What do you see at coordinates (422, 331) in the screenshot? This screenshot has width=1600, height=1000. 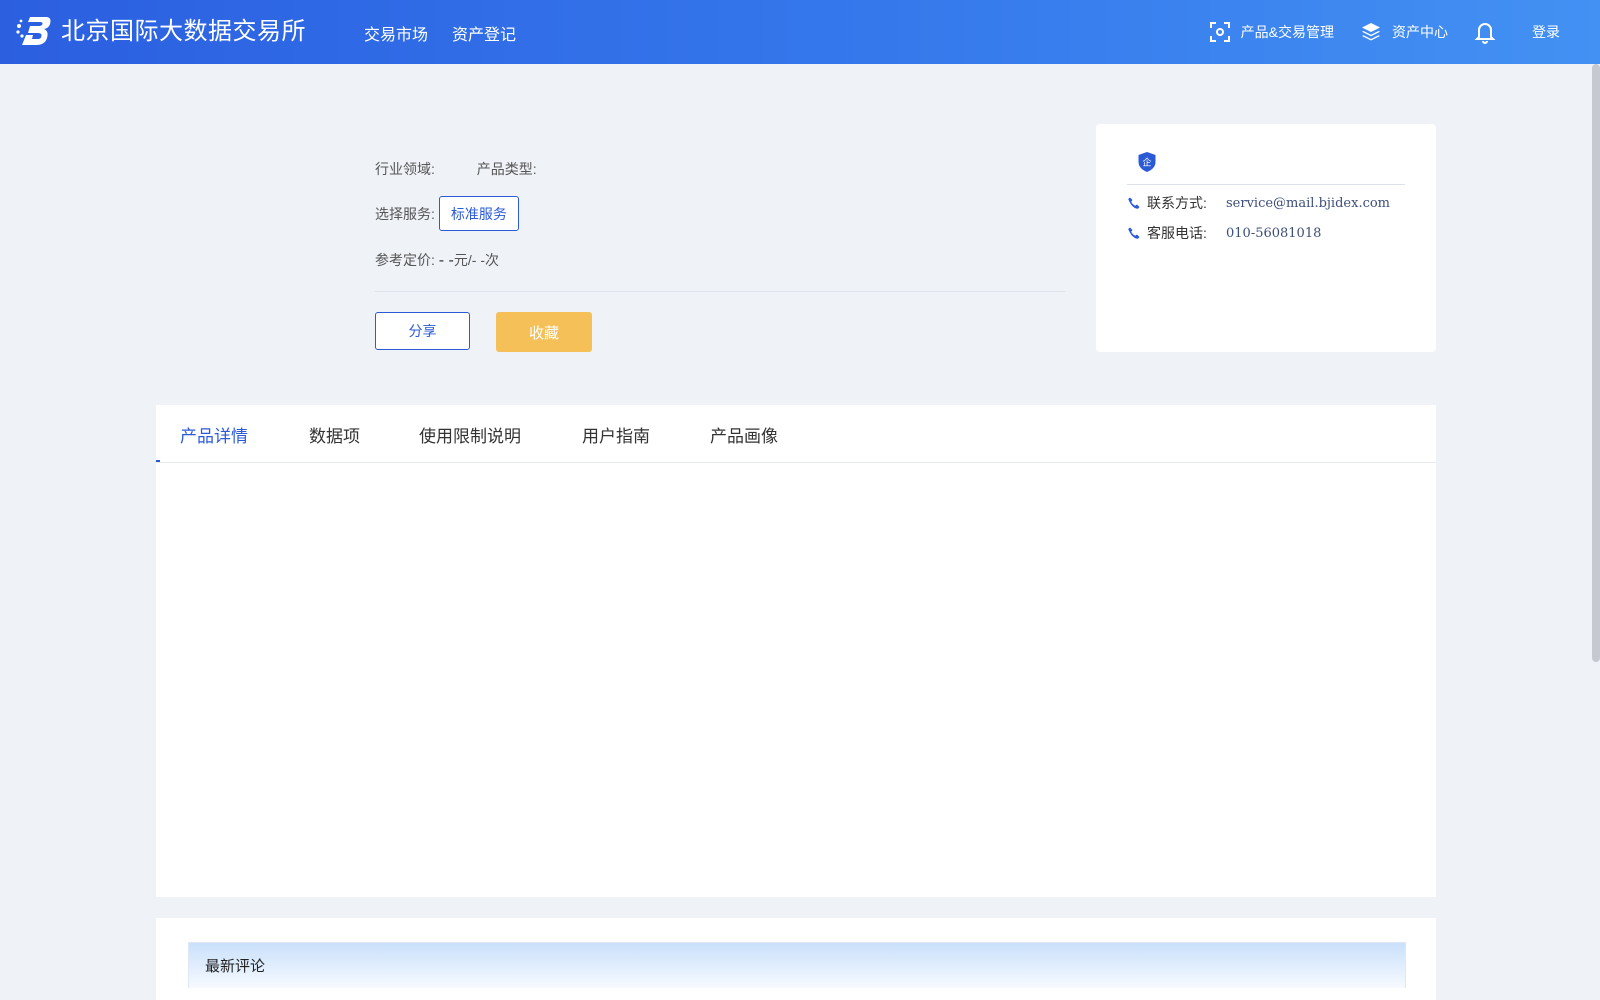 I see `share-button: 分享` at bounding box center [422, 331].